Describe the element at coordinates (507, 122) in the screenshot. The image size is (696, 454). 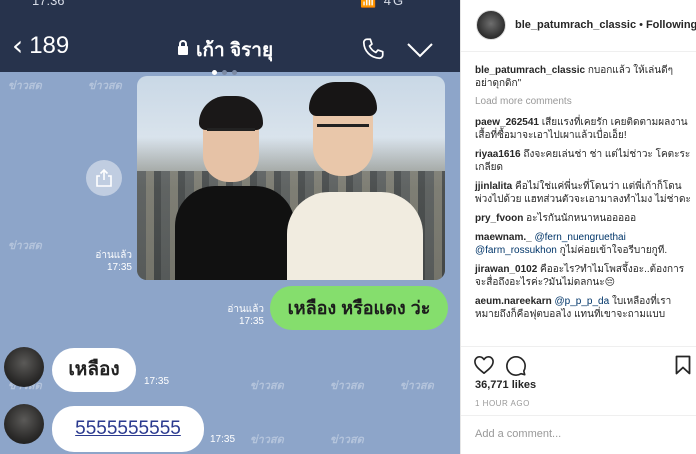
I see `comment-username: paew_262541` at that location.